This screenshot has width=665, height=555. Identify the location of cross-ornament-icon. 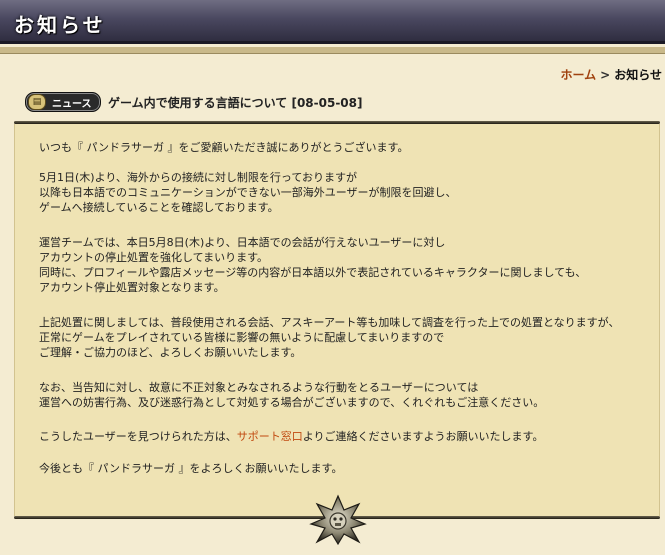
(338, 520).